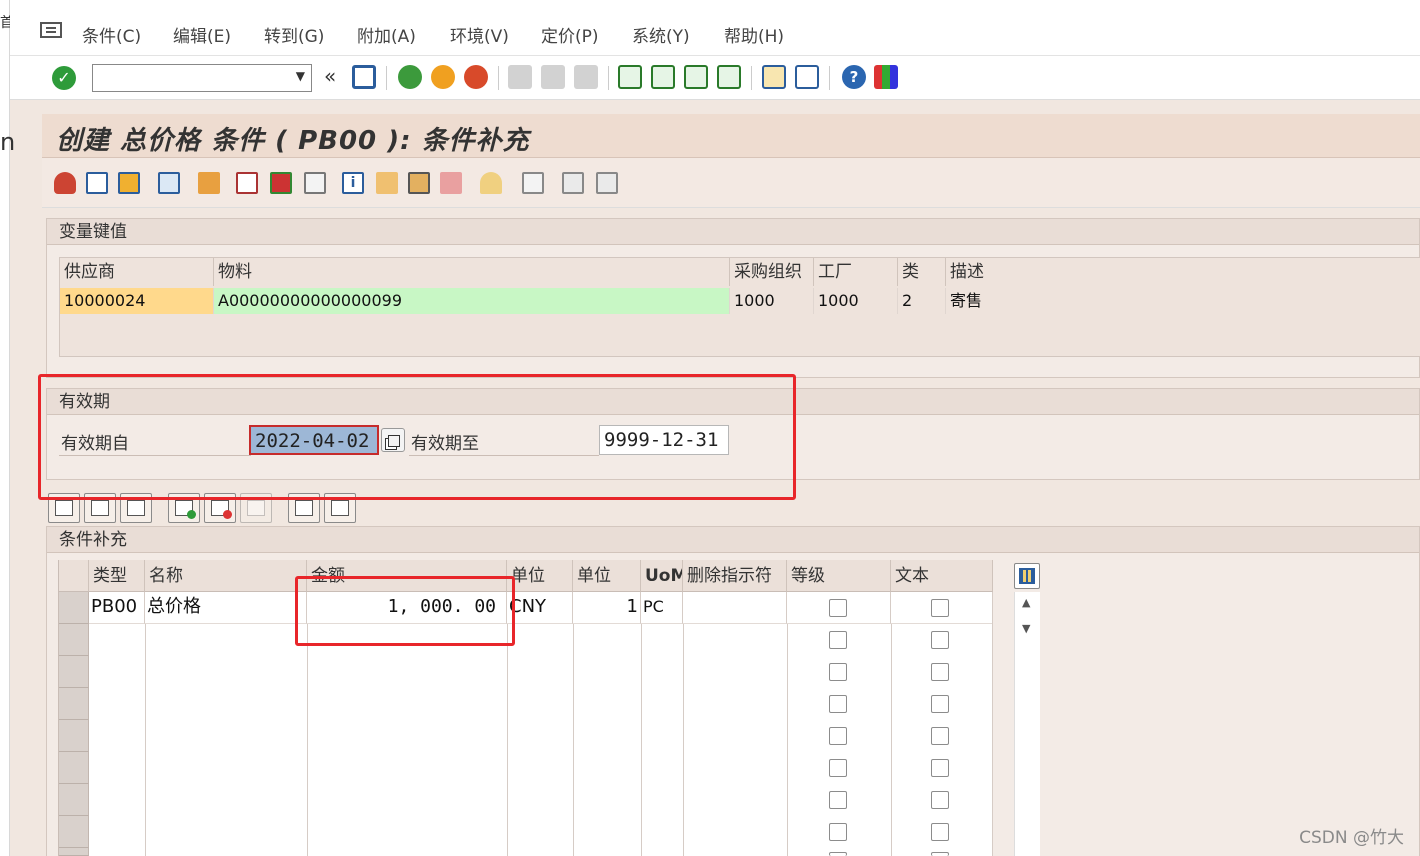 Image resolution: width=1420 pixels, height=856 pixels. I want to click on cancel-icon, so click(476, 77).